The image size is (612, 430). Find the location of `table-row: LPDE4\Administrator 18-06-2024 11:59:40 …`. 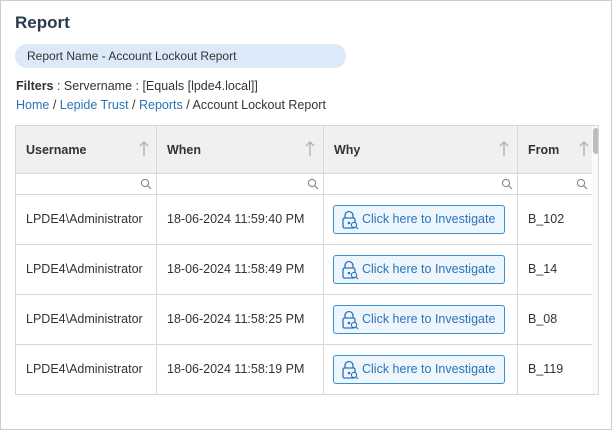

table-row: LPDE4\Administrator 18-06-2024 11:59:40 … is located at coordinates (307, 220).